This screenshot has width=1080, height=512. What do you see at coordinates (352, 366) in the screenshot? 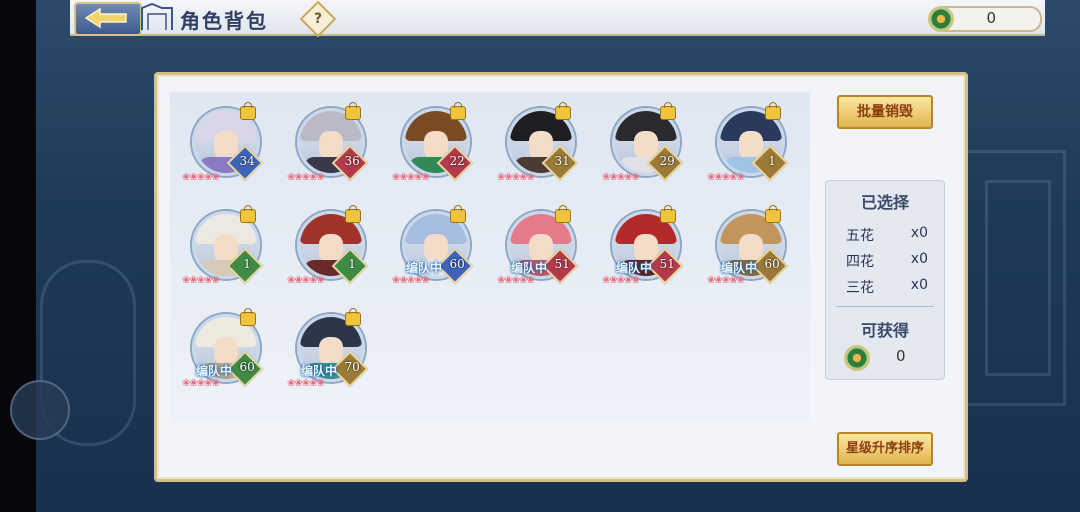
I see `level-value: 70` at bounding box center [352, 366].